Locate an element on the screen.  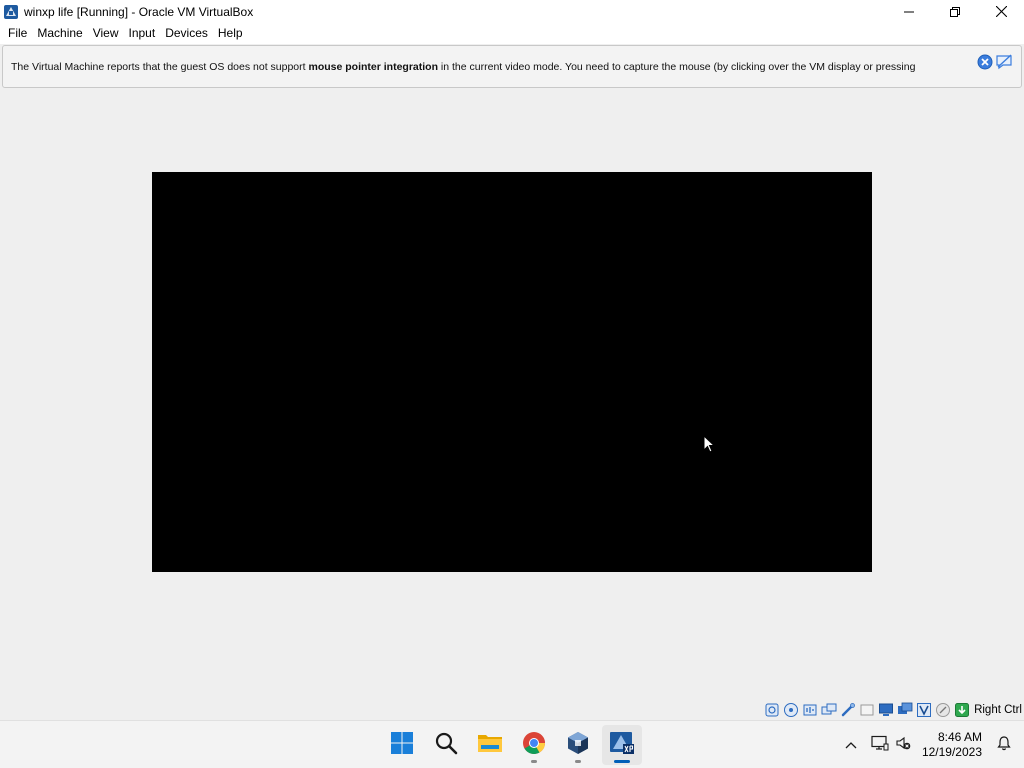
search-icon is located at coordinates (446, 745).